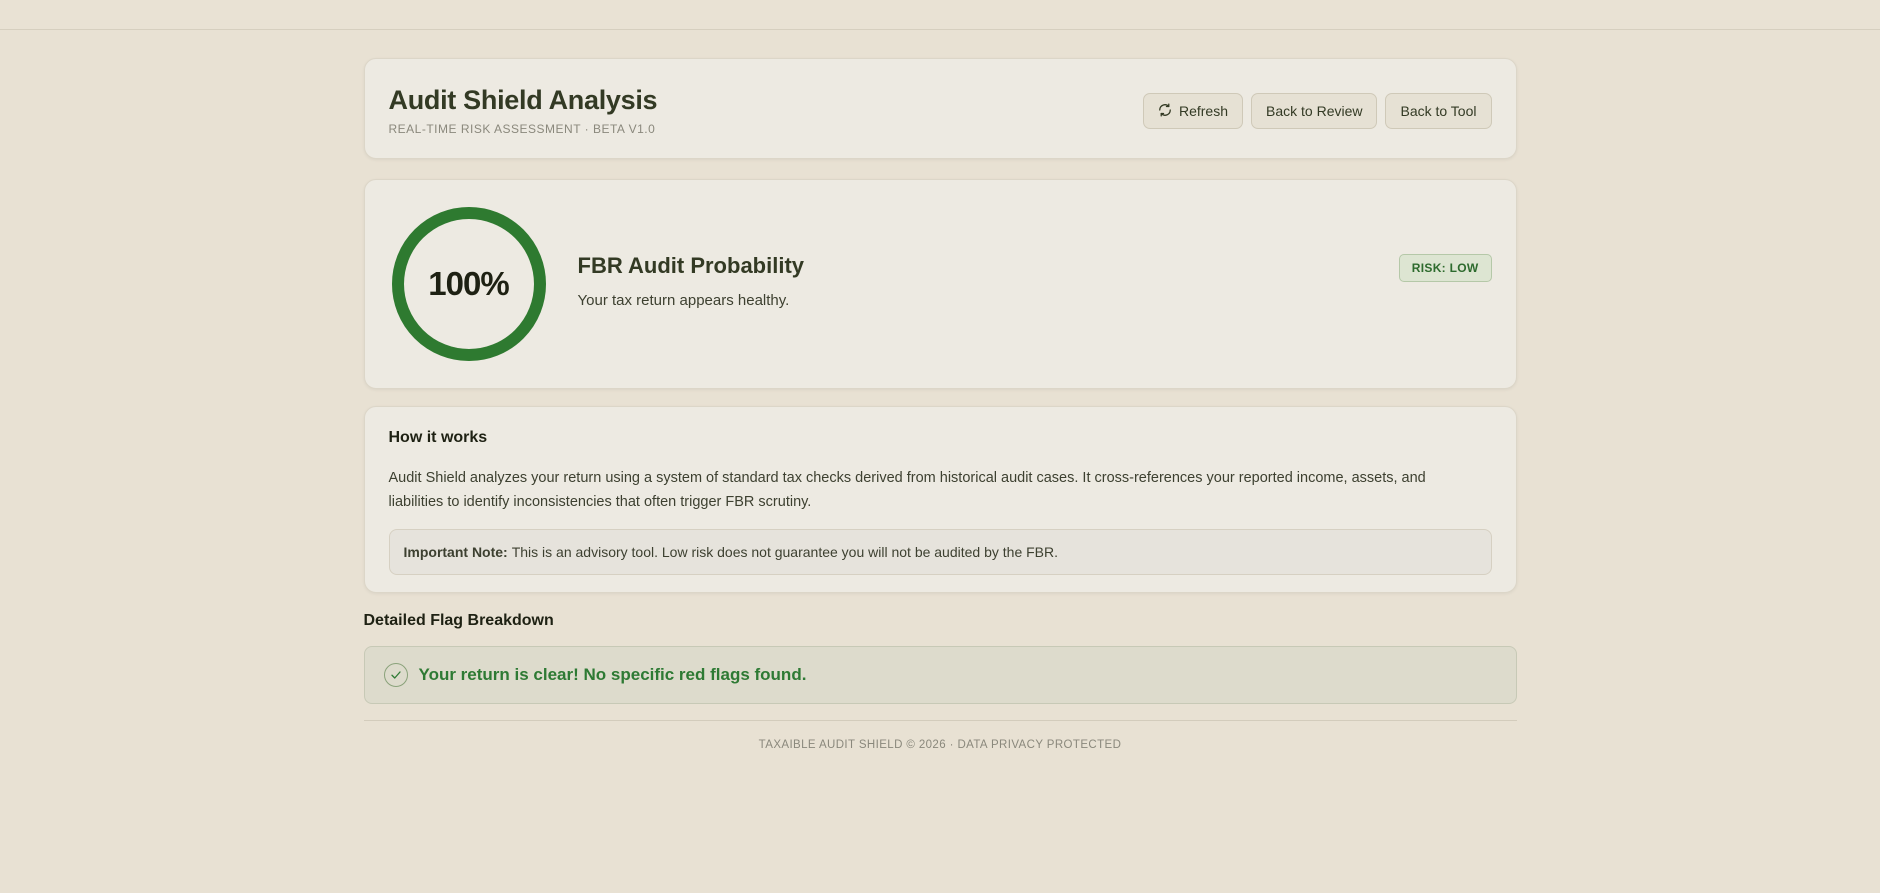 This screenshot has width=1880, height=893. I want to click on header-actions: Refresh Back to Review Back to Tool, so click(1317, 111).